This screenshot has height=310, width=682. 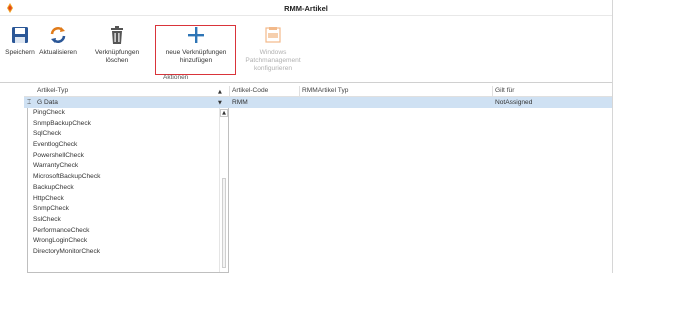 I want to click on refresh-button: Aktualisieren, so click(x=58, y=47).